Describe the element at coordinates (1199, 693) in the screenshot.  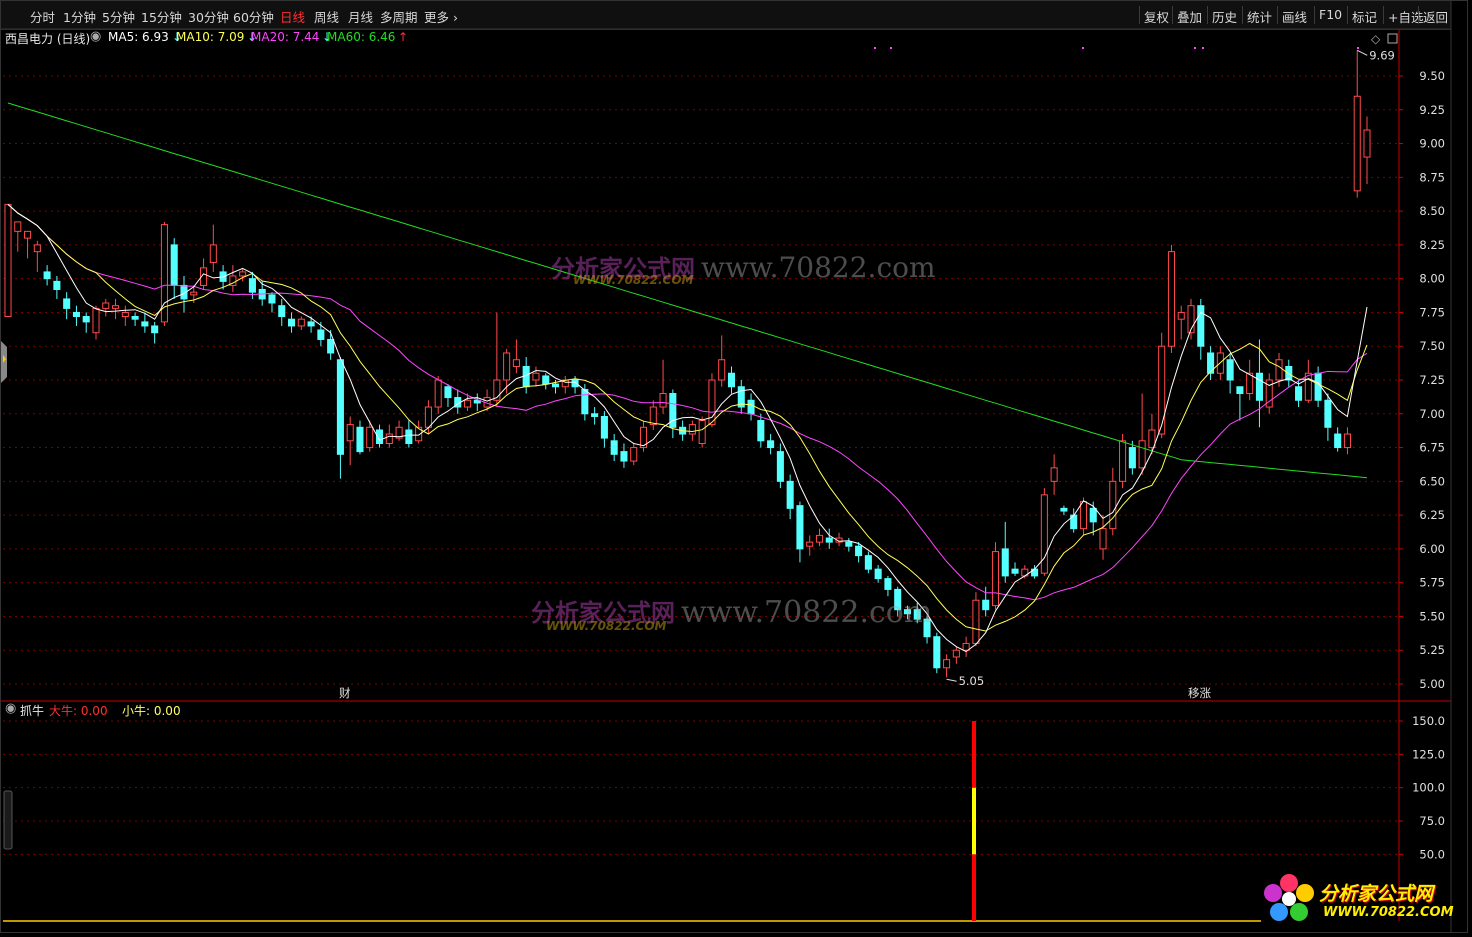
I see `event-marker-move: 移涨` at that location.